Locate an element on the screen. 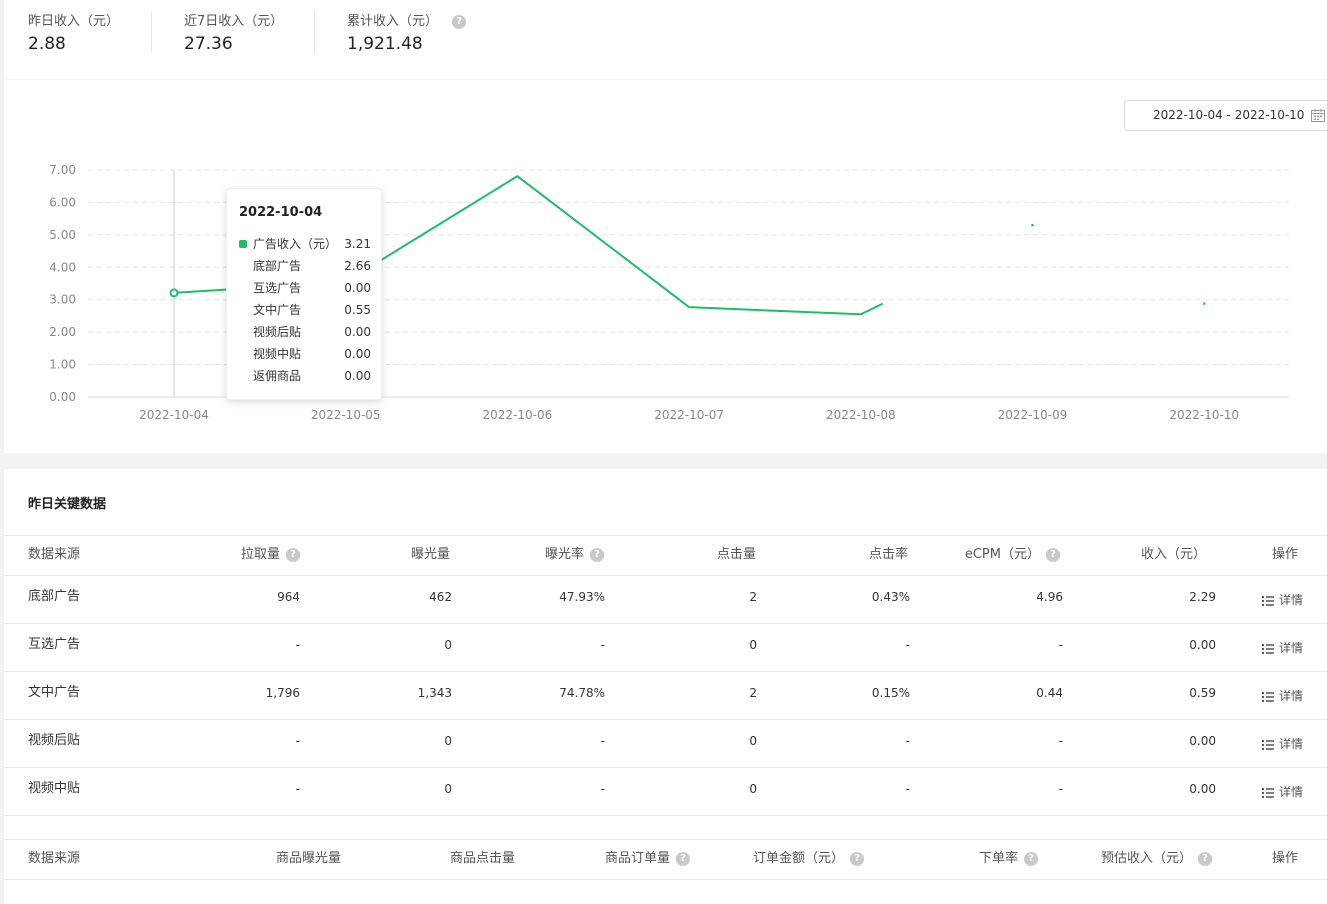 Image resolution: width=1327 pixels, height=904 pixels. x-tick-label: 2022-10-04 is located at coordinates (174, 415).